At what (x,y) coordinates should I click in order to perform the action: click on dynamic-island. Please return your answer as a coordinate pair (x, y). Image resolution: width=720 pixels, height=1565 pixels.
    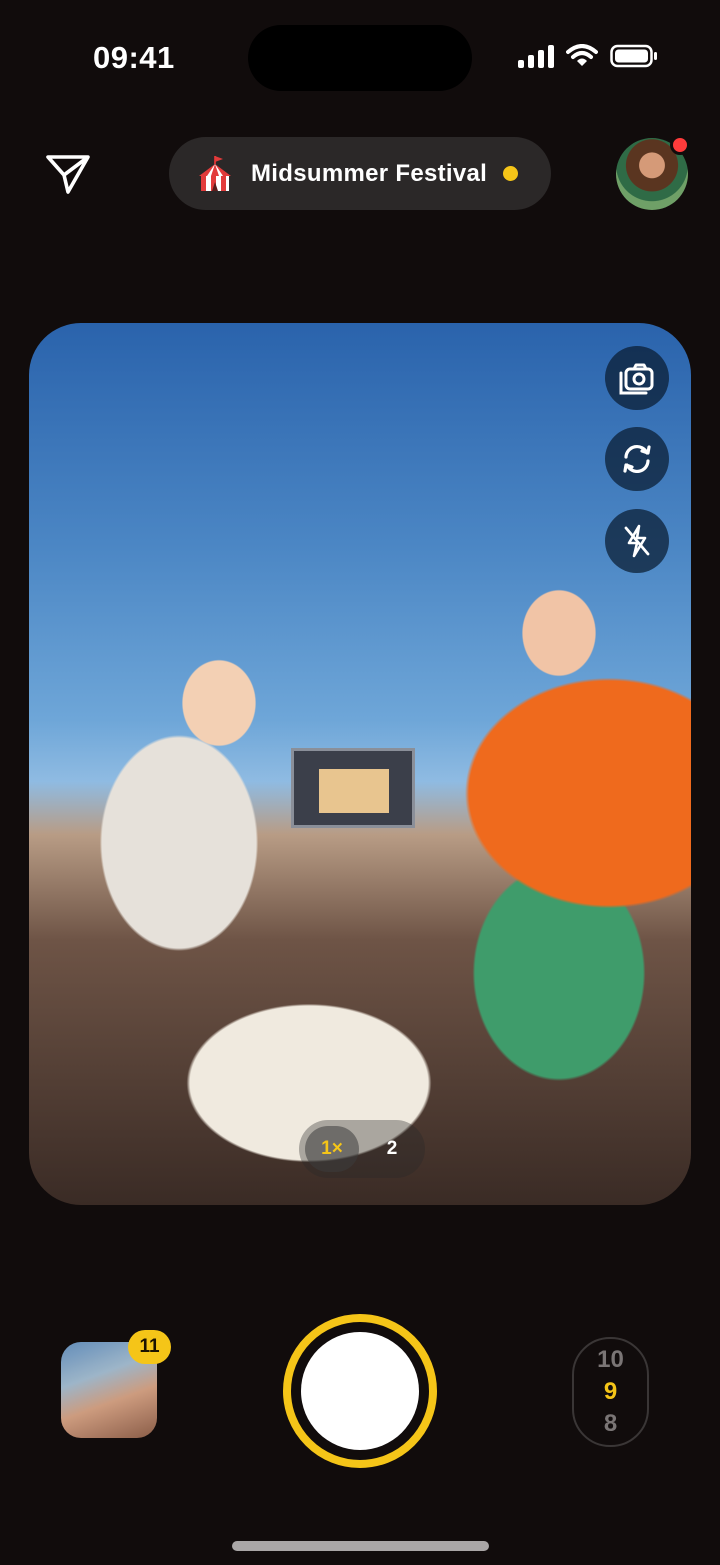
    Looking at the image, I should click on (360, 58).